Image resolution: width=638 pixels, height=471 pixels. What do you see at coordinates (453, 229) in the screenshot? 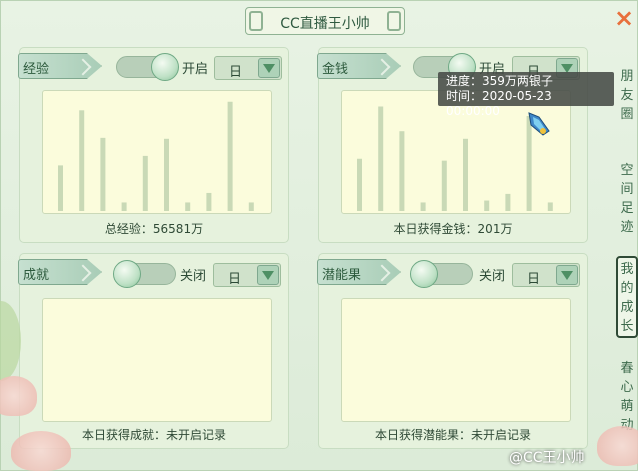
I see `panel-footer: 本日获得金钱：201万` at bounding box center [453, 229].